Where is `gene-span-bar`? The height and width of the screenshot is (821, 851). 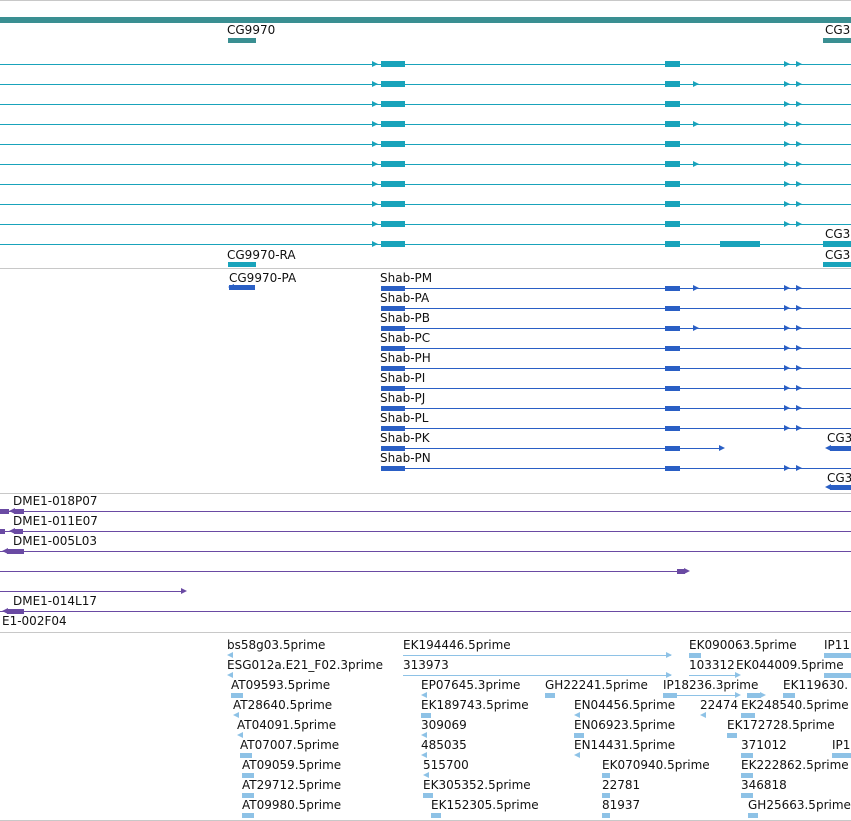
gene-span-bar is located at coordinates (425, 20).